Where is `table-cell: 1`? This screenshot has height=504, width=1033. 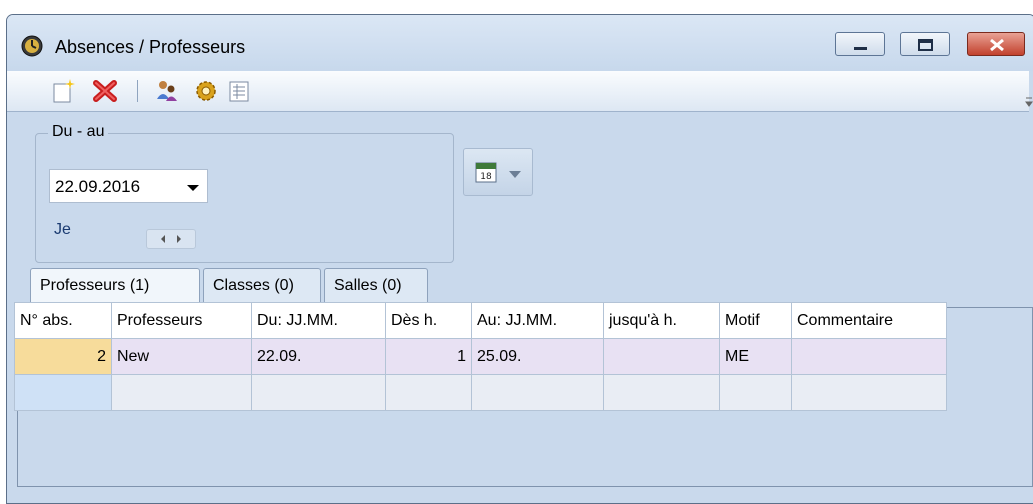 table-cell: 1 is located at coordinates (428, 356).